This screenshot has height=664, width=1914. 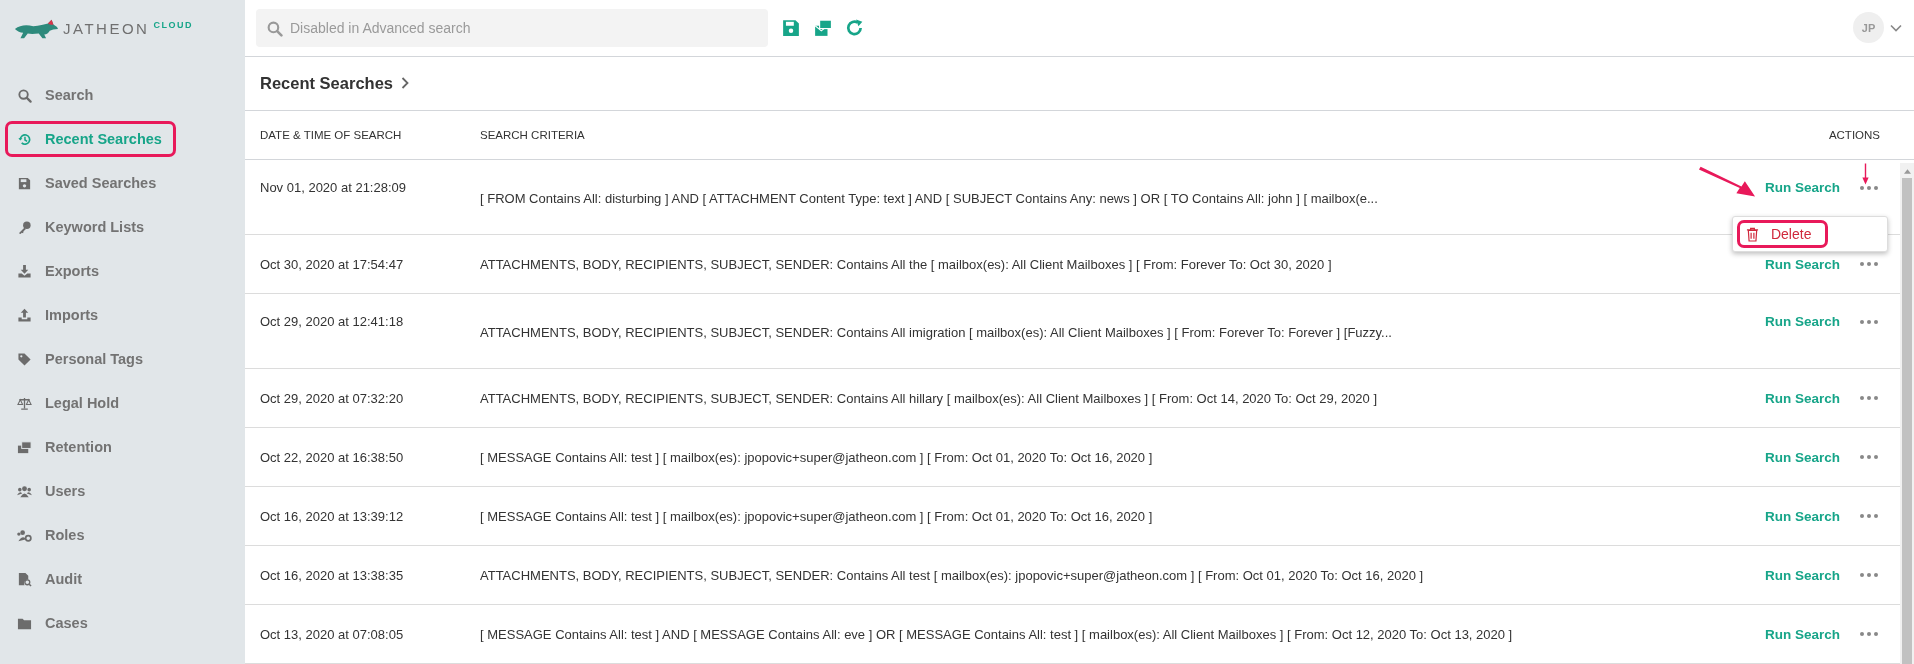 What do you see at coordinates (90, 227) in the screenshot?
I see `sidebar-item: Keyword Lists` at bounding box center [90, 227].